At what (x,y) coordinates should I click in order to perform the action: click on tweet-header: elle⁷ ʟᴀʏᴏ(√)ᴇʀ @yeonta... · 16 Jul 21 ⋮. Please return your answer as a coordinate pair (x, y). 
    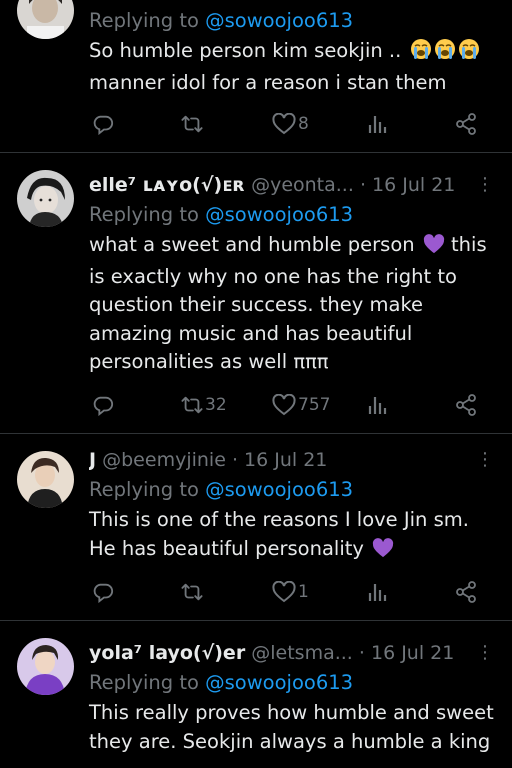
    Looking at the image, I should click on (291, 185).